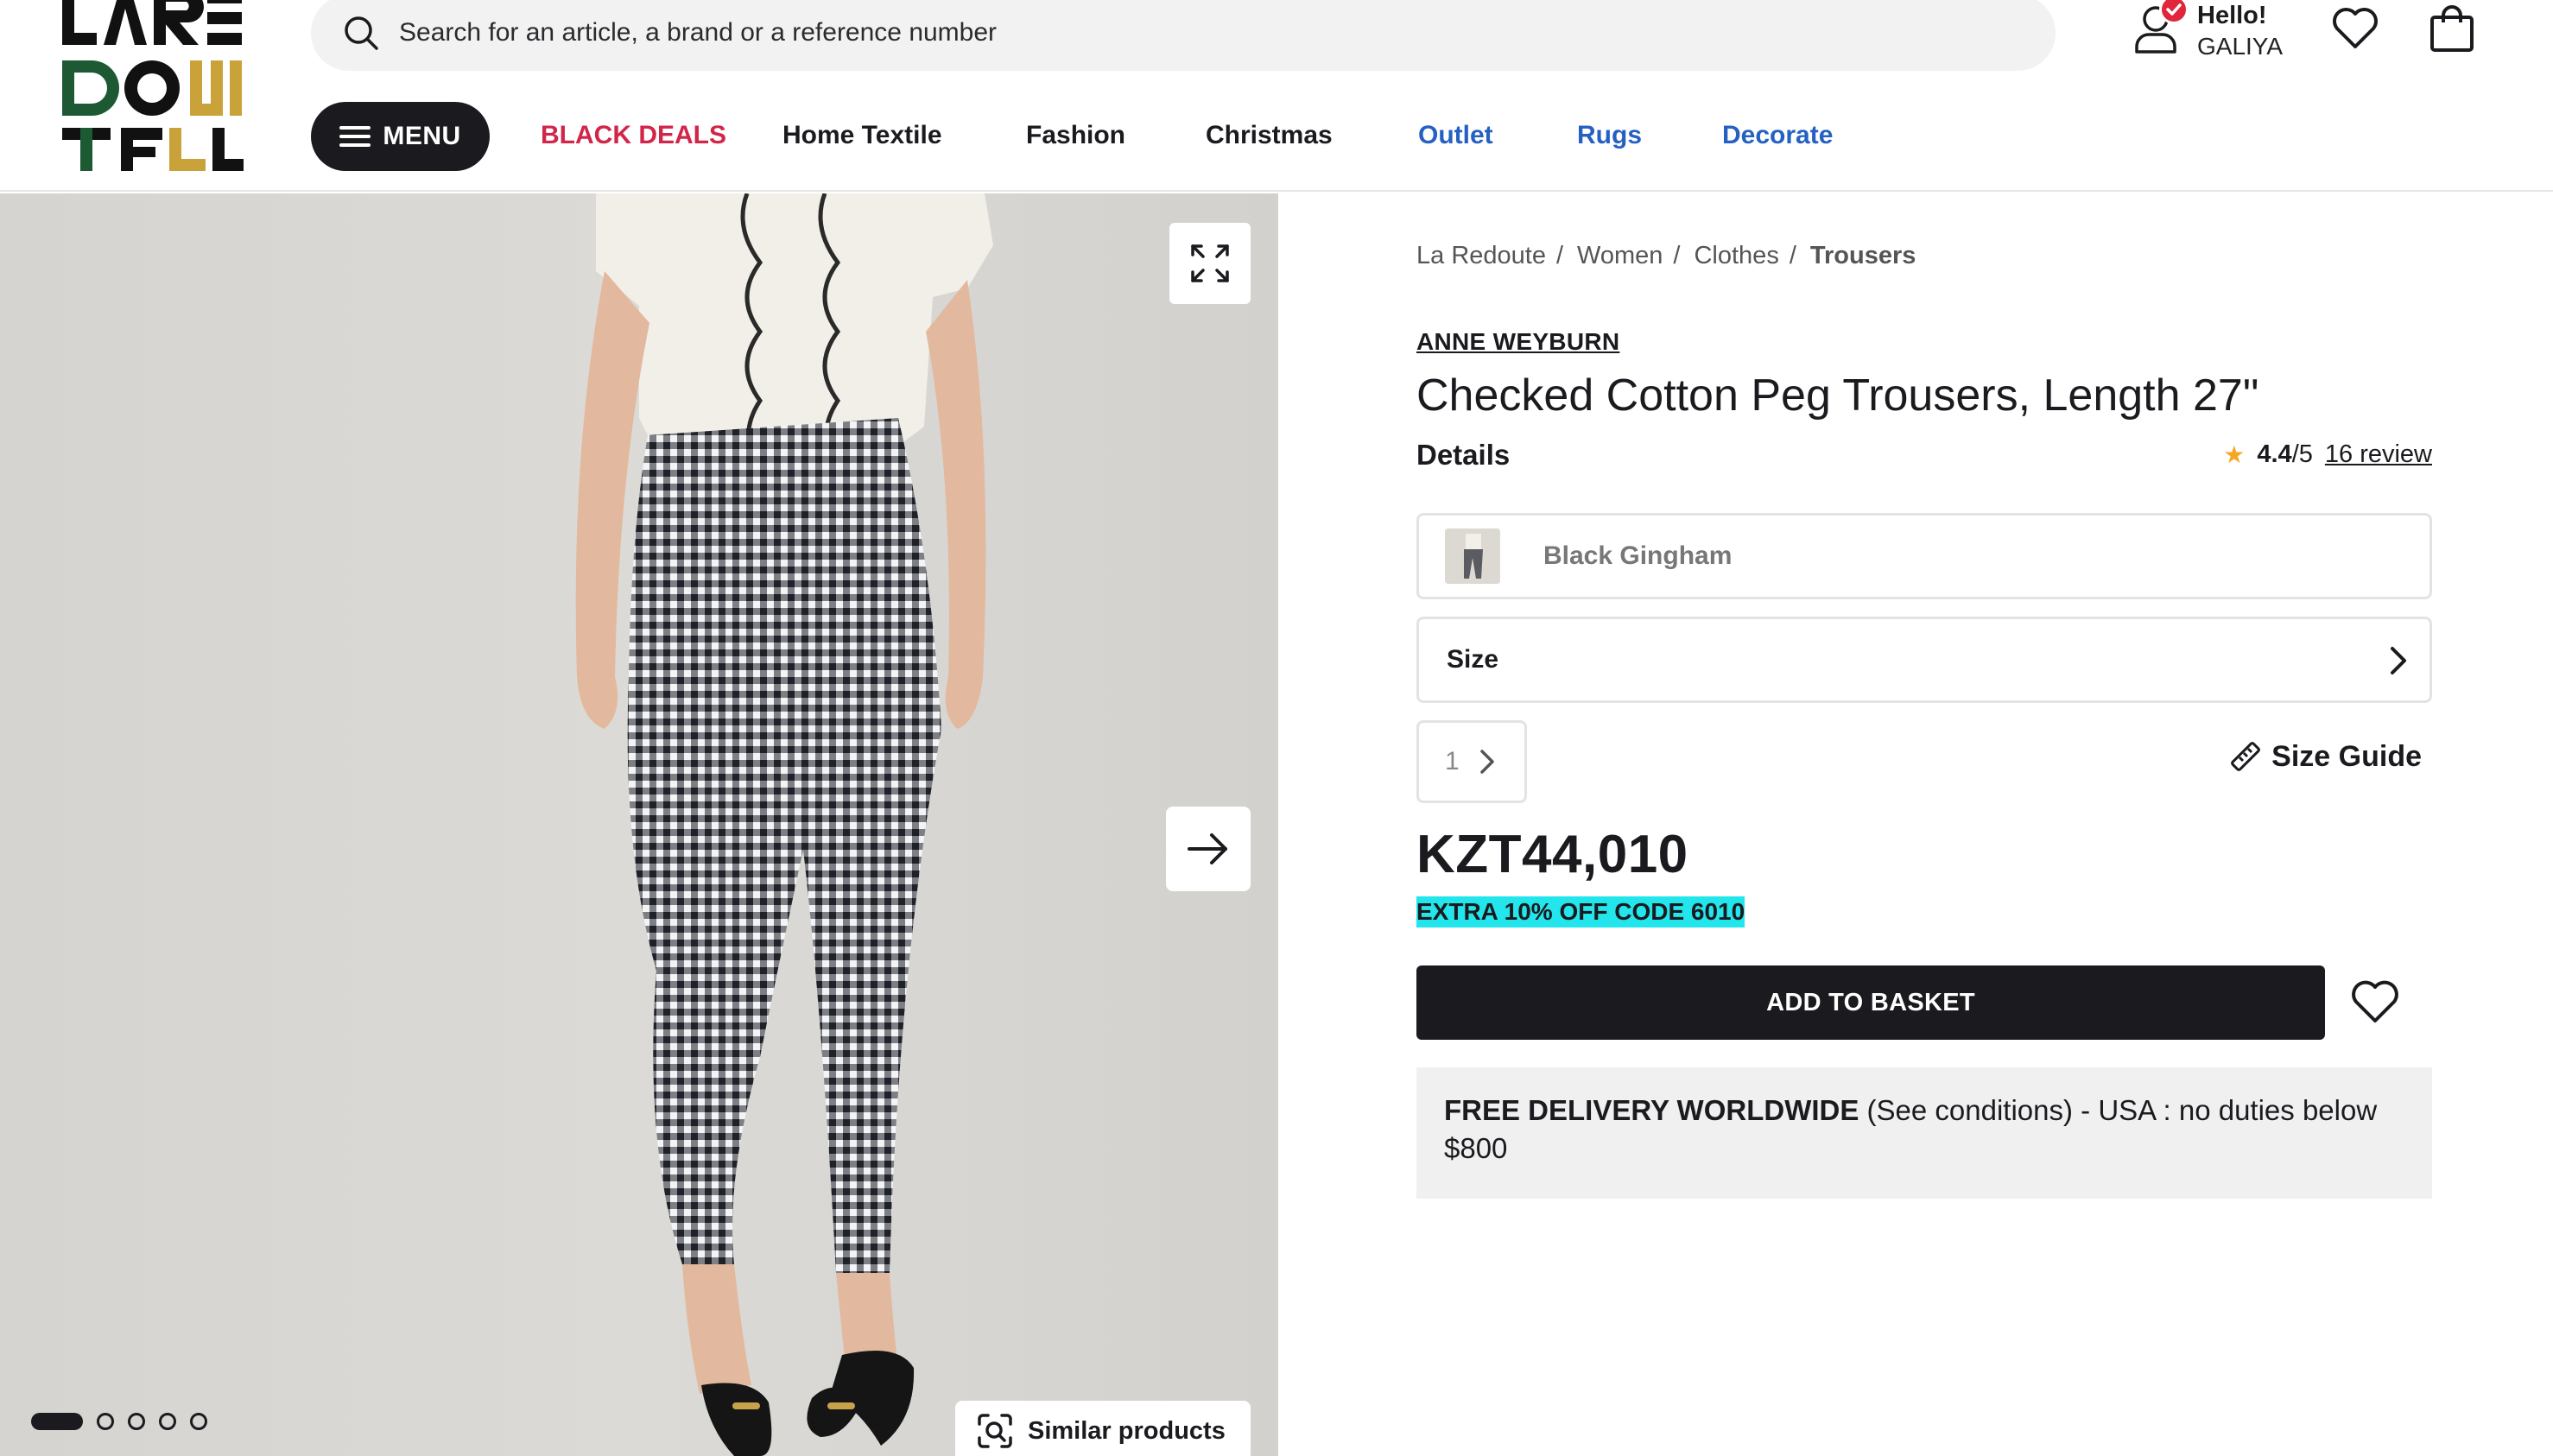  I want to click on account-name: GALIYA, so click(2240, 46).